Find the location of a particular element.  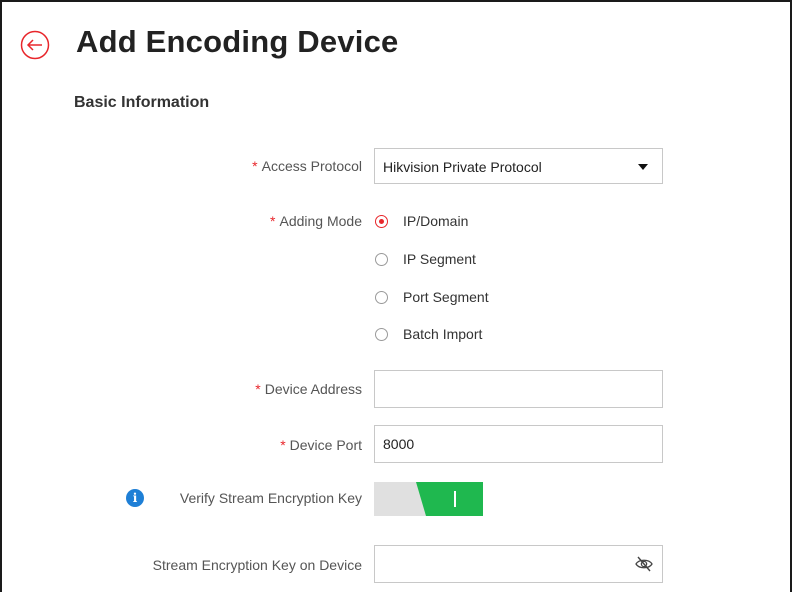

radio-ip-segment: IP Segment is located at coordinates (425, 259).